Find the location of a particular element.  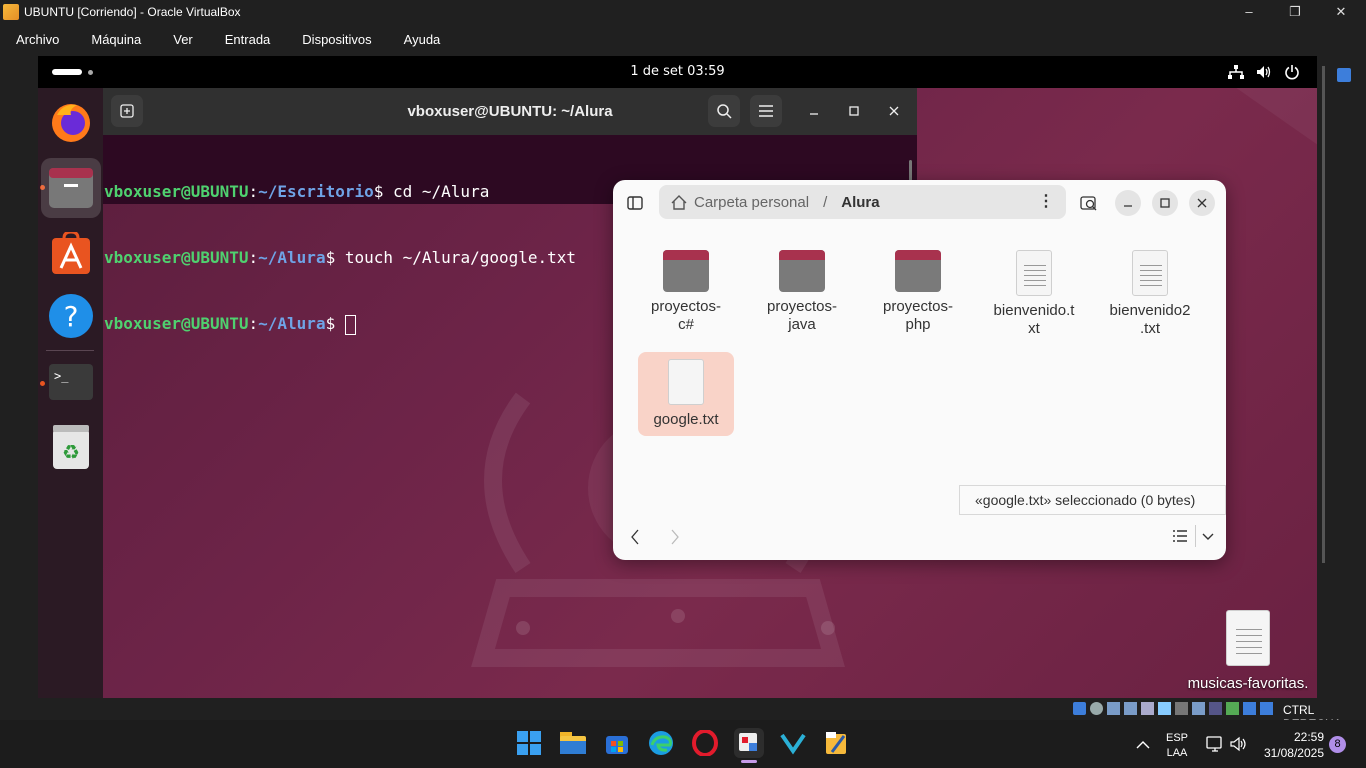

dock-separator is located at coordinates (70, 350).